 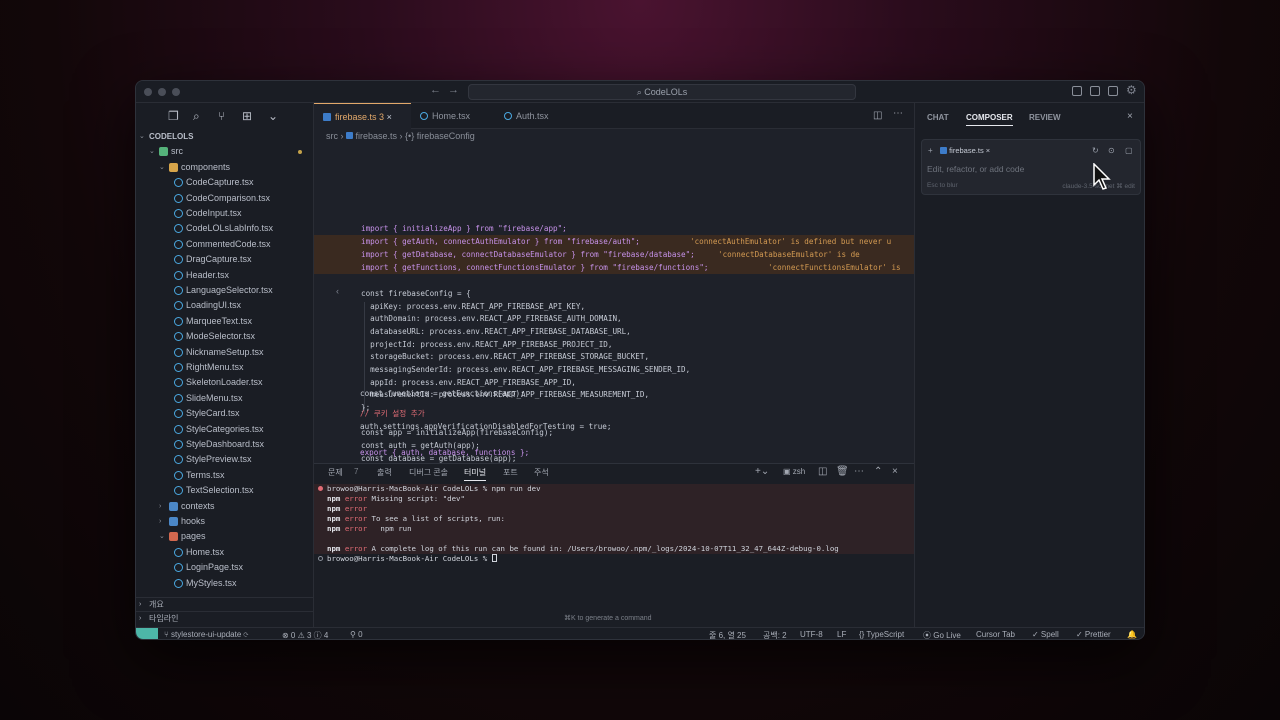 I want to click on settings-icon: ⊙, so click(x=1111, y=150).